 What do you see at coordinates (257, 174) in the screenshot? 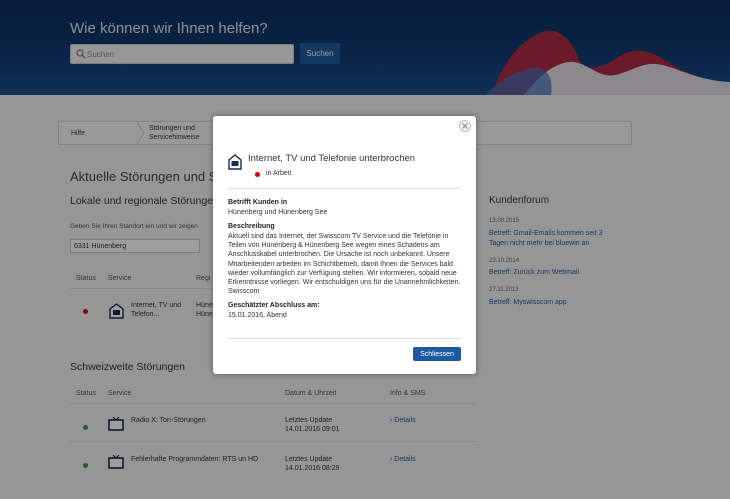
I see `status-in-progress-icon` at bounding box center [257, 174].